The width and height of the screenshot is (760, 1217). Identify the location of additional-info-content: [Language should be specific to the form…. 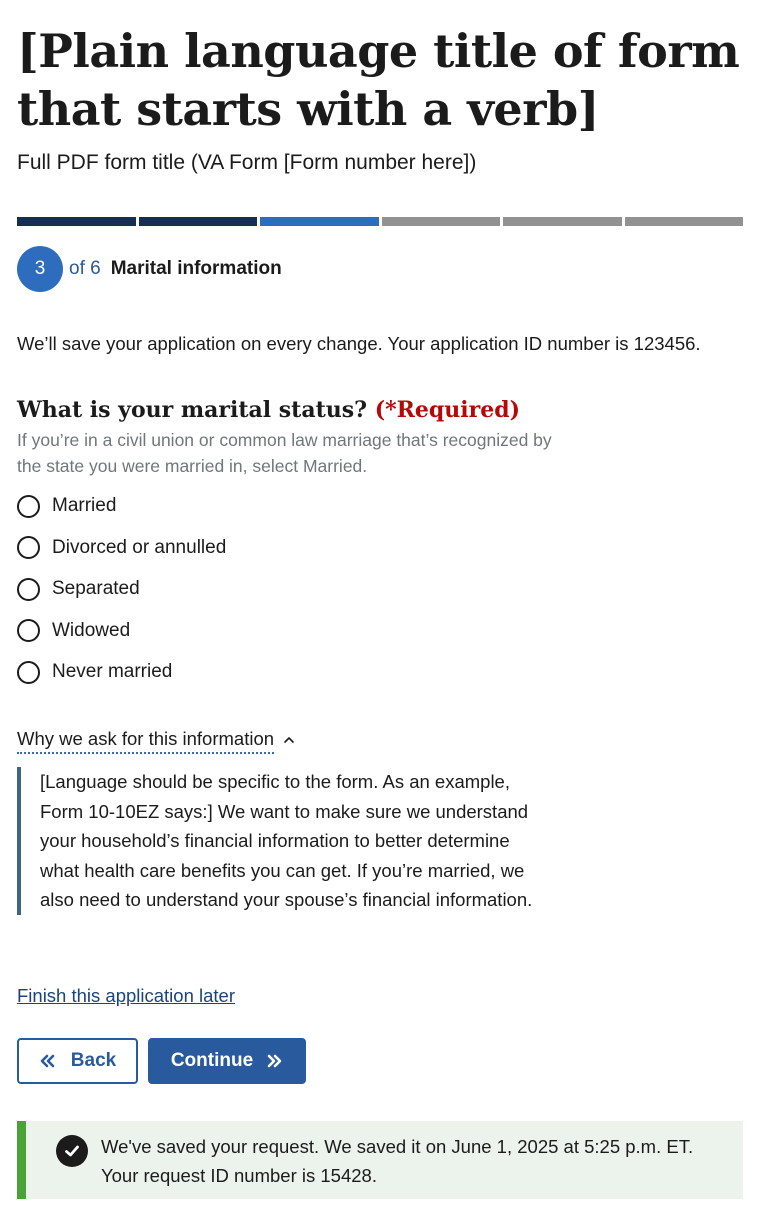
(278, 841).